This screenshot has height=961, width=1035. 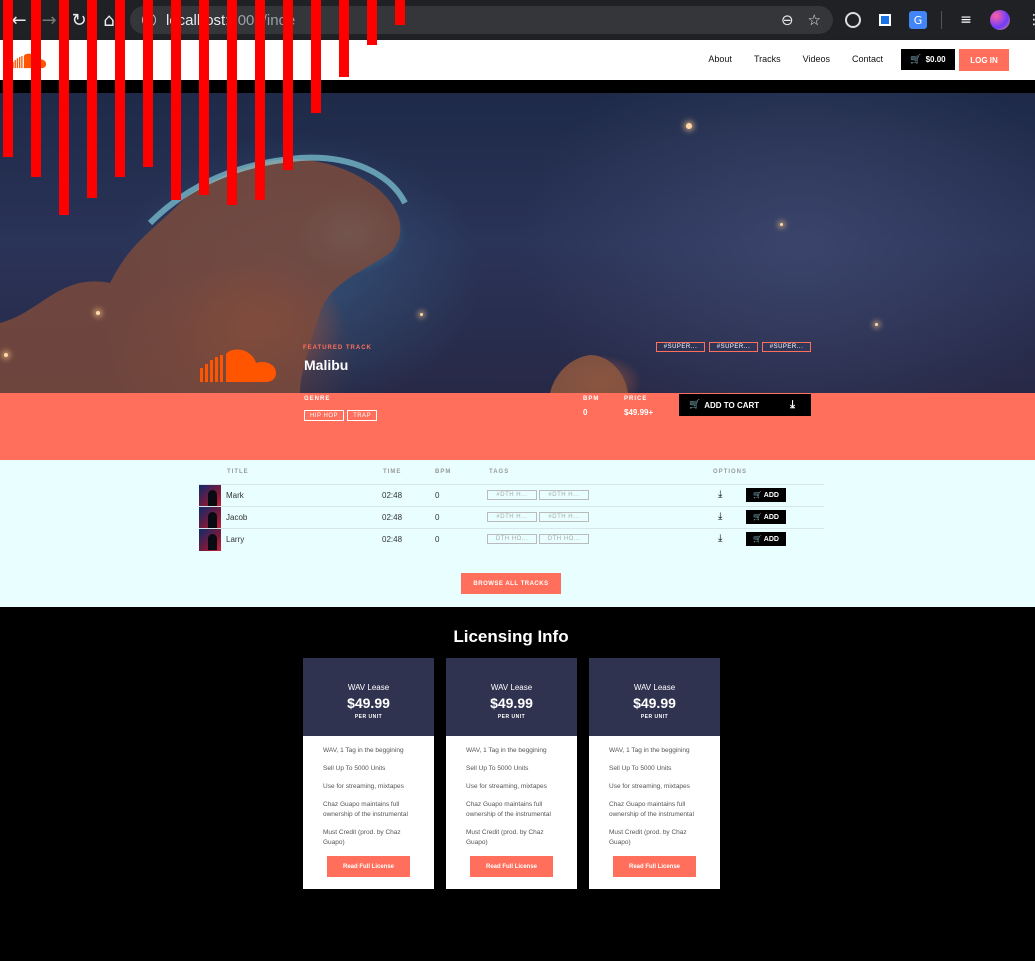 What do you see at coordinates (511, 687) in the screenshot?
I see `license-name: WAV Lease` at bounding box center [511, 687].